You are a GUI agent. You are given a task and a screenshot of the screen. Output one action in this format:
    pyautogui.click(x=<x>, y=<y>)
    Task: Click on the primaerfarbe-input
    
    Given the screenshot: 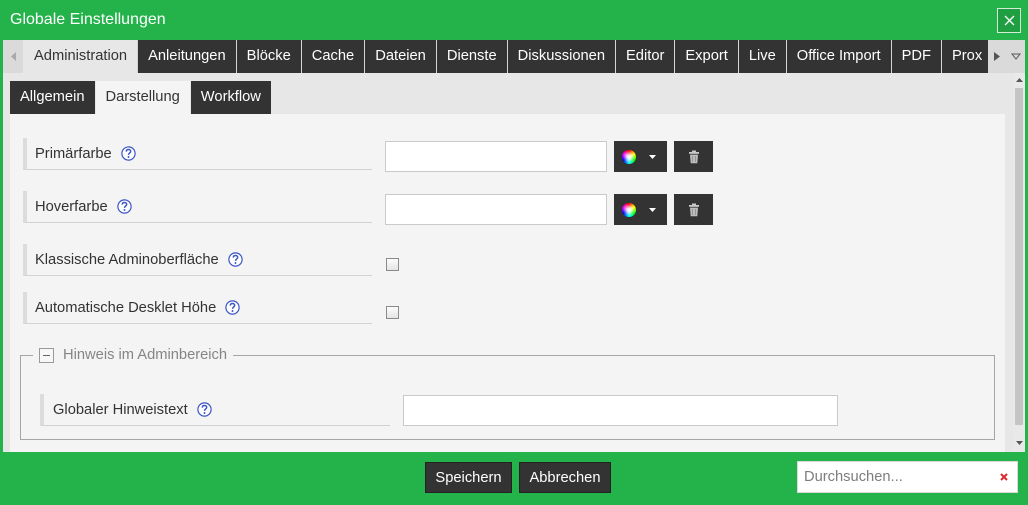 What is the action you would take?
    pyautogui.click(x=496, y=156)
    